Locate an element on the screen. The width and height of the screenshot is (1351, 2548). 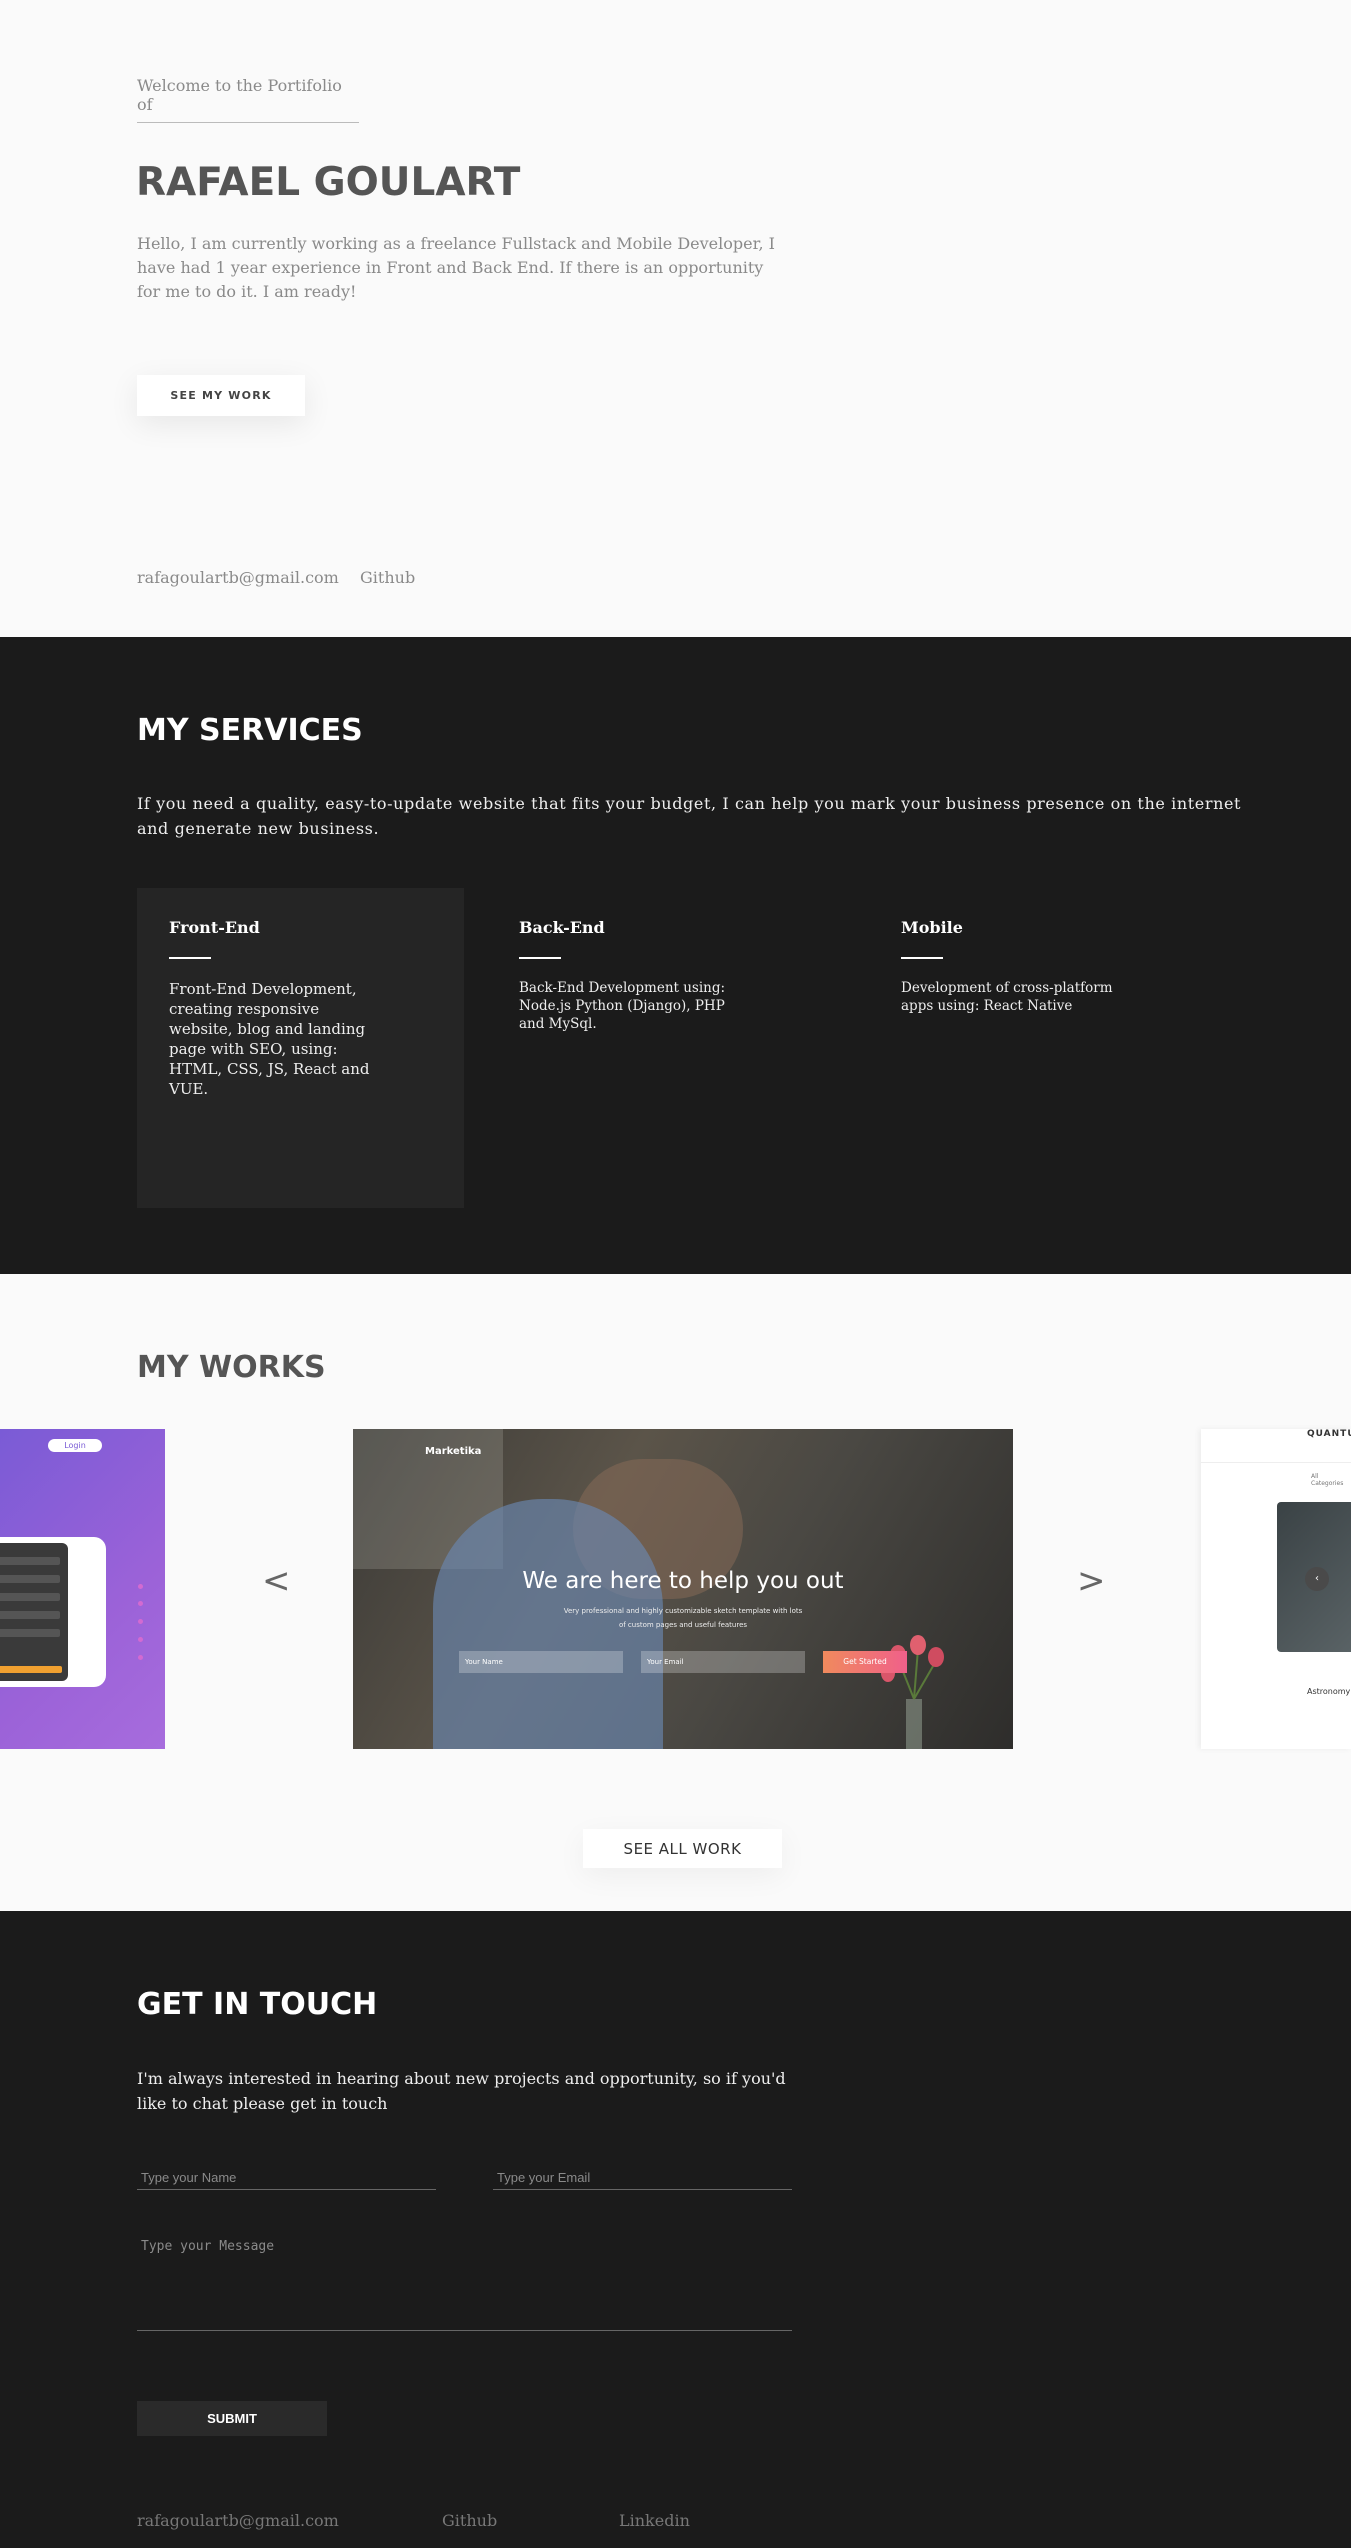
services-title: MY SERVICES is located at coordinates (250, 730).